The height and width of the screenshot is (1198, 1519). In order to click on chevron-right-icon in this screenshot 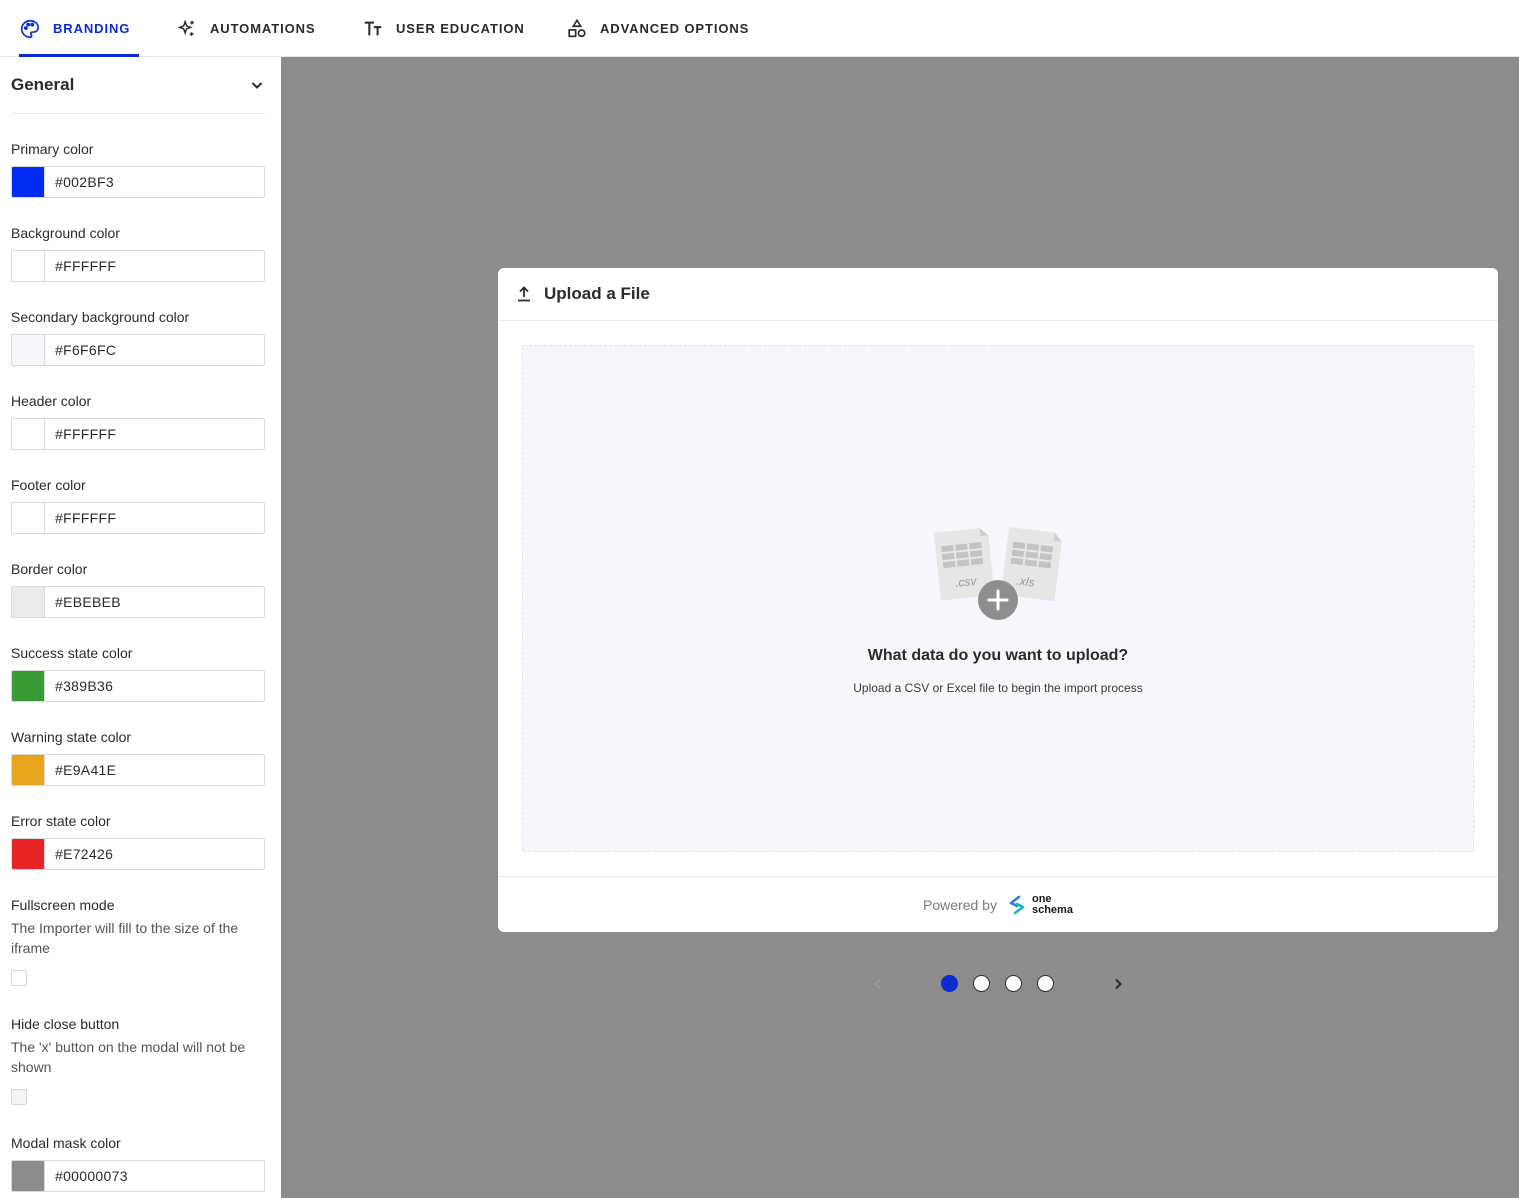, I will do `click(1118, 984)`.